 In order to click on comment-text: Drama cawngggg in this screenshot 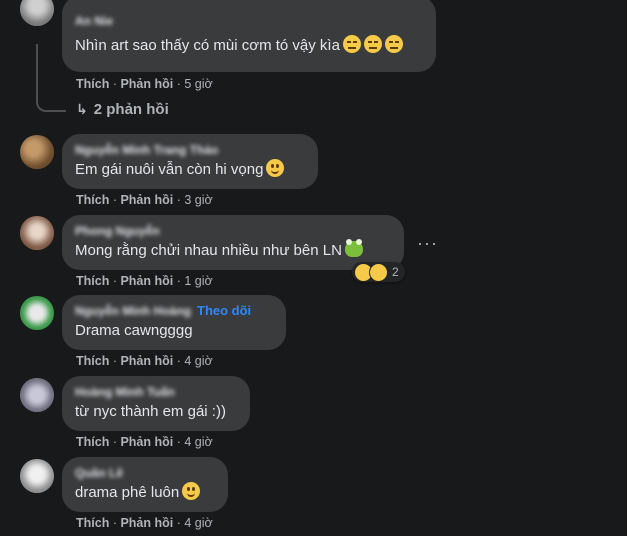, I will do `click(134, 330)`.